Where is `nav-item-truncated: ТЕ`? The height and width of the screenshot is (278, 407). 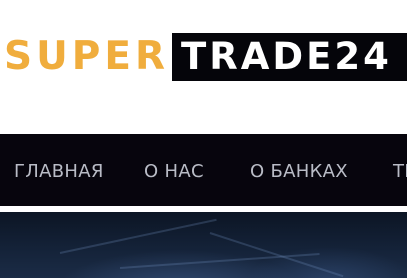
nav-item-truncated: ТЕ is located at coordinates (400, 170).